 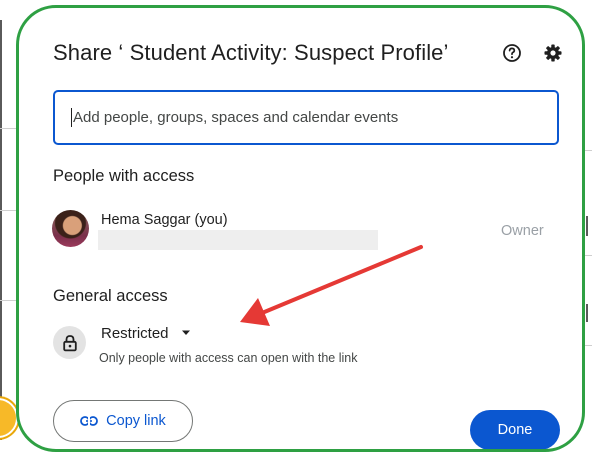 What do you see at coordinates (238, 240) in the screenshot?
I see `redacted-email` at bounding box center [238, 240].